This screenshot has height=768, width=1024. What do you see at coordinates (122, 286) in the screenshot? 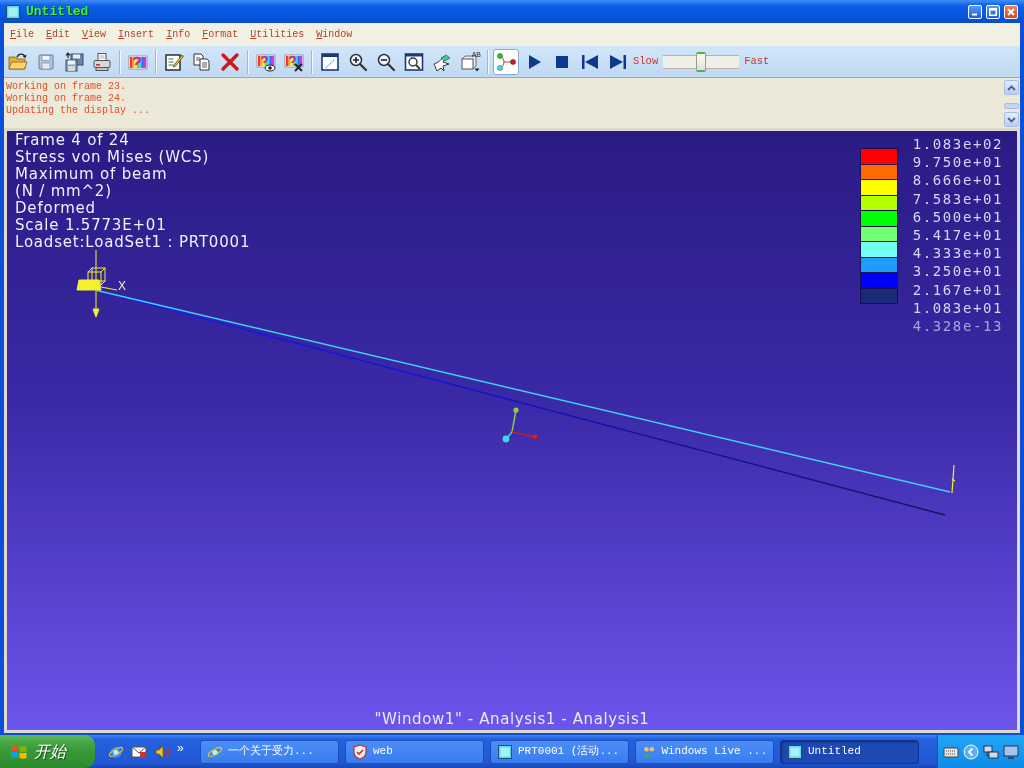
I see `axis-label: X` at bounding box center [122, 286].